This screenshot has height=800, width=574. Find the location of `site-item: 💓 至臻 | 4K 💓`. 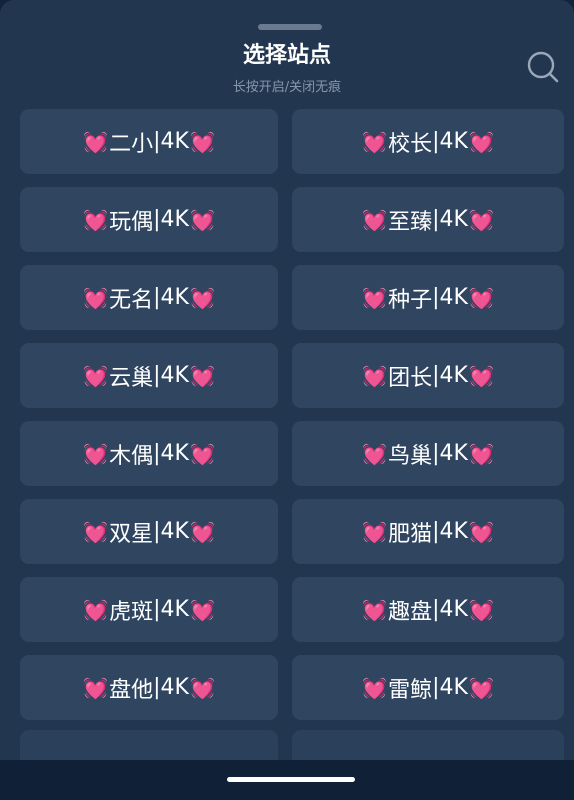

site-item: 💓 至臻 | 4K 💓 is located at coordinates (428, 219).